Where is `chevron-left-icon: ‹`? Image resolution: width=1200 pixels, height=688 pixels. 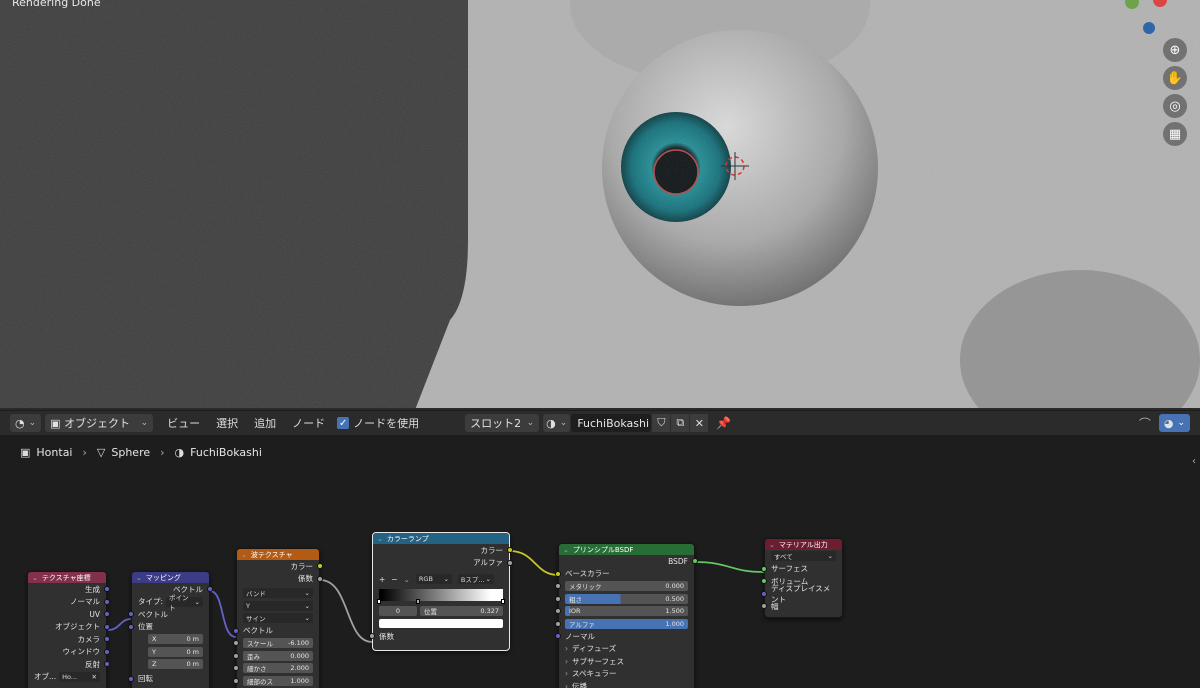 chevron-left-icon: ‹ is located at coordinates (1194, 461).